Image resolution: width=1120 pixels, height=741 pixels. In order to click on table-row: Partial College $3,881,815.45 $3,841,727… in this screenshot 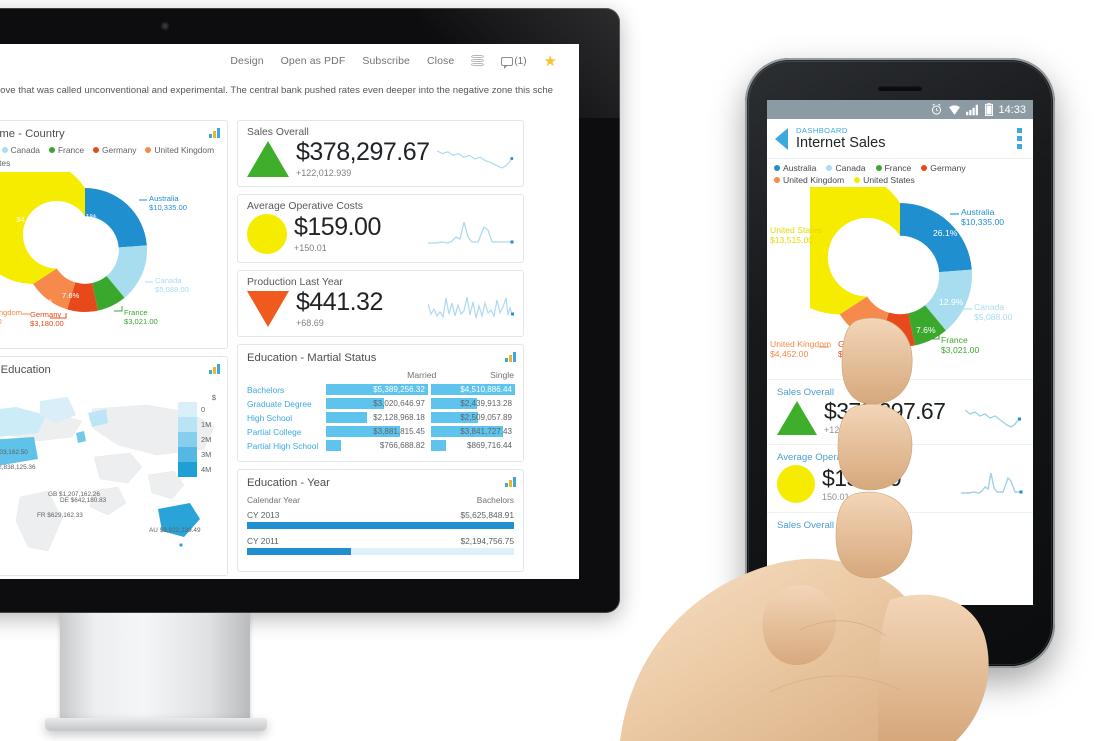, I will do `click(380, 432)`.